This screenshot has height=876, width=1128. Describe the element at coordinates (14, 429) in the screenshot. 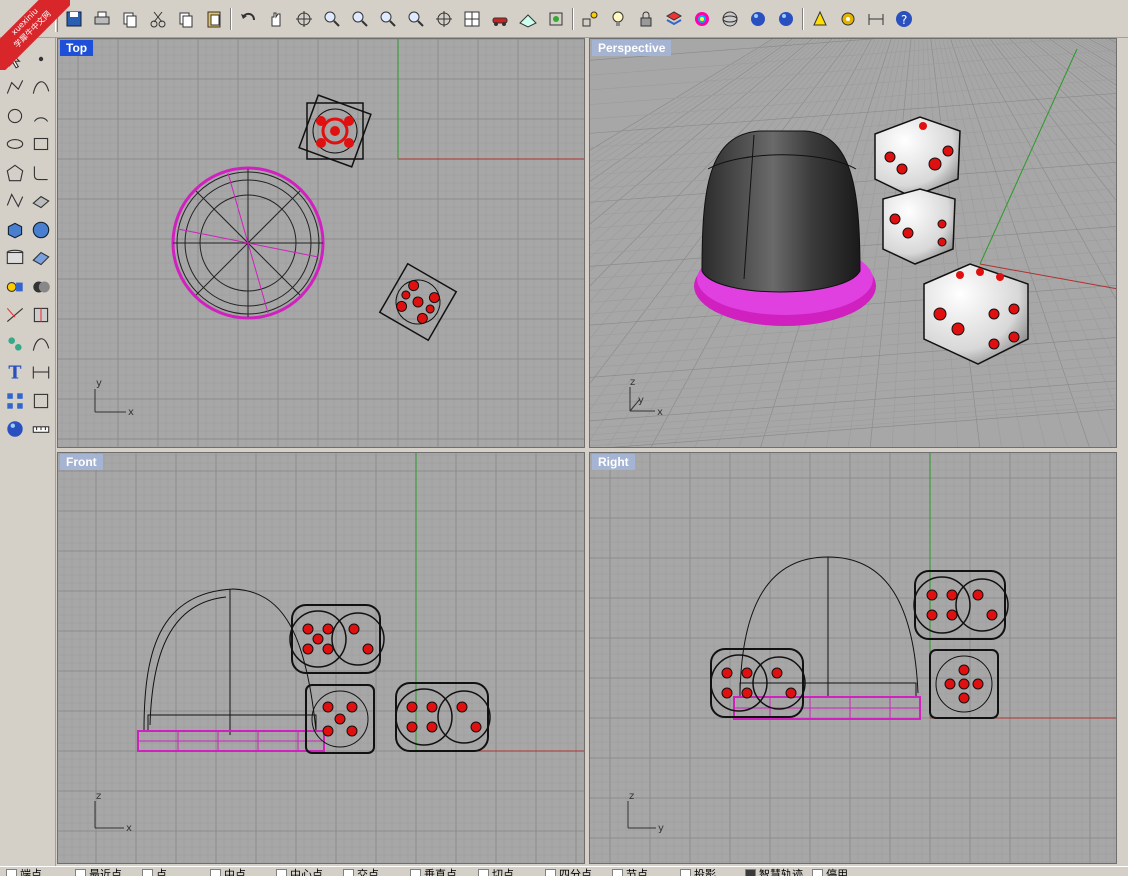

I see `render-mesh-button` at that location.